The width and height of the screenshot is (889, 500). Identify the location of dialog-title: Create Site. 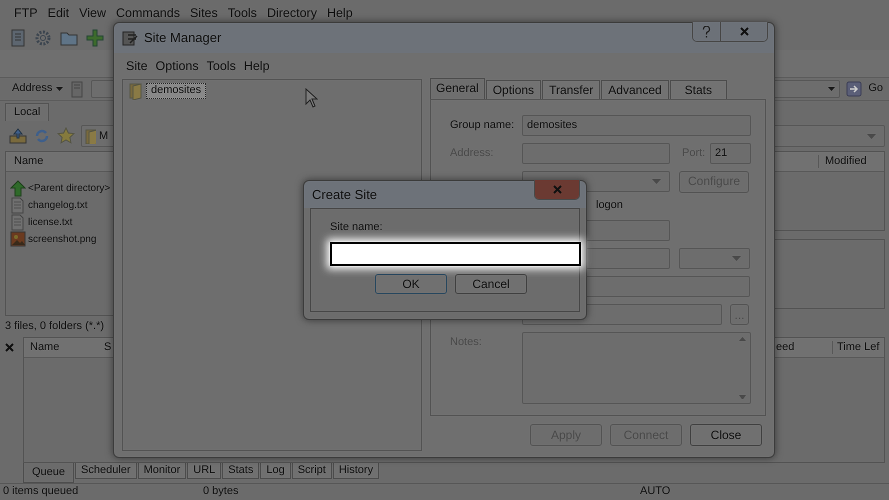
(345, 194).